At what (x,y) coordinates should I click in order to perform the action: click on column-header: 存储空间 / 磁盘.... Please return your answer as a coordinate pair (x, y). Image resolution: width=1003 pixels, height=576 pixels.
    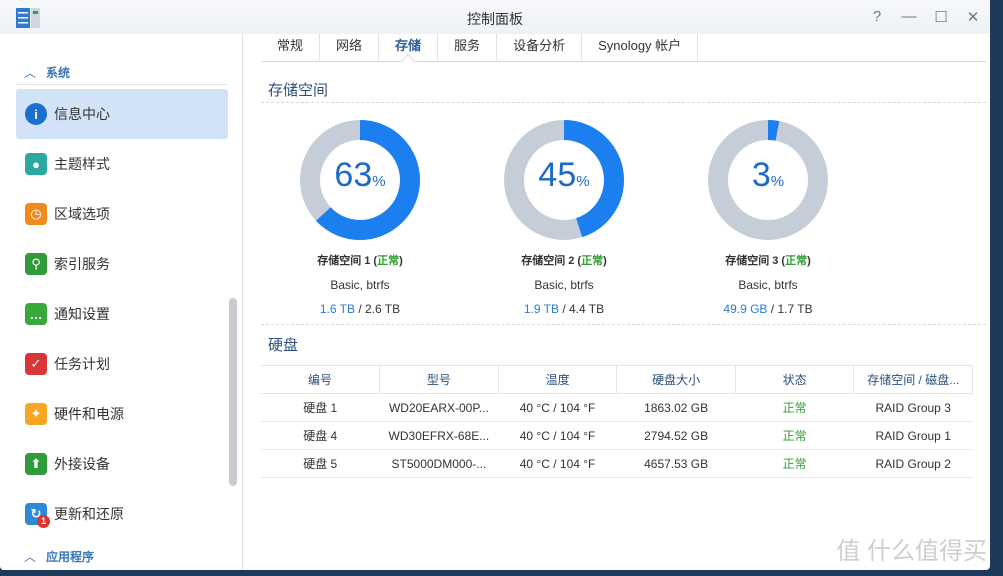
    Looking at the image, I should click on (913, 379).